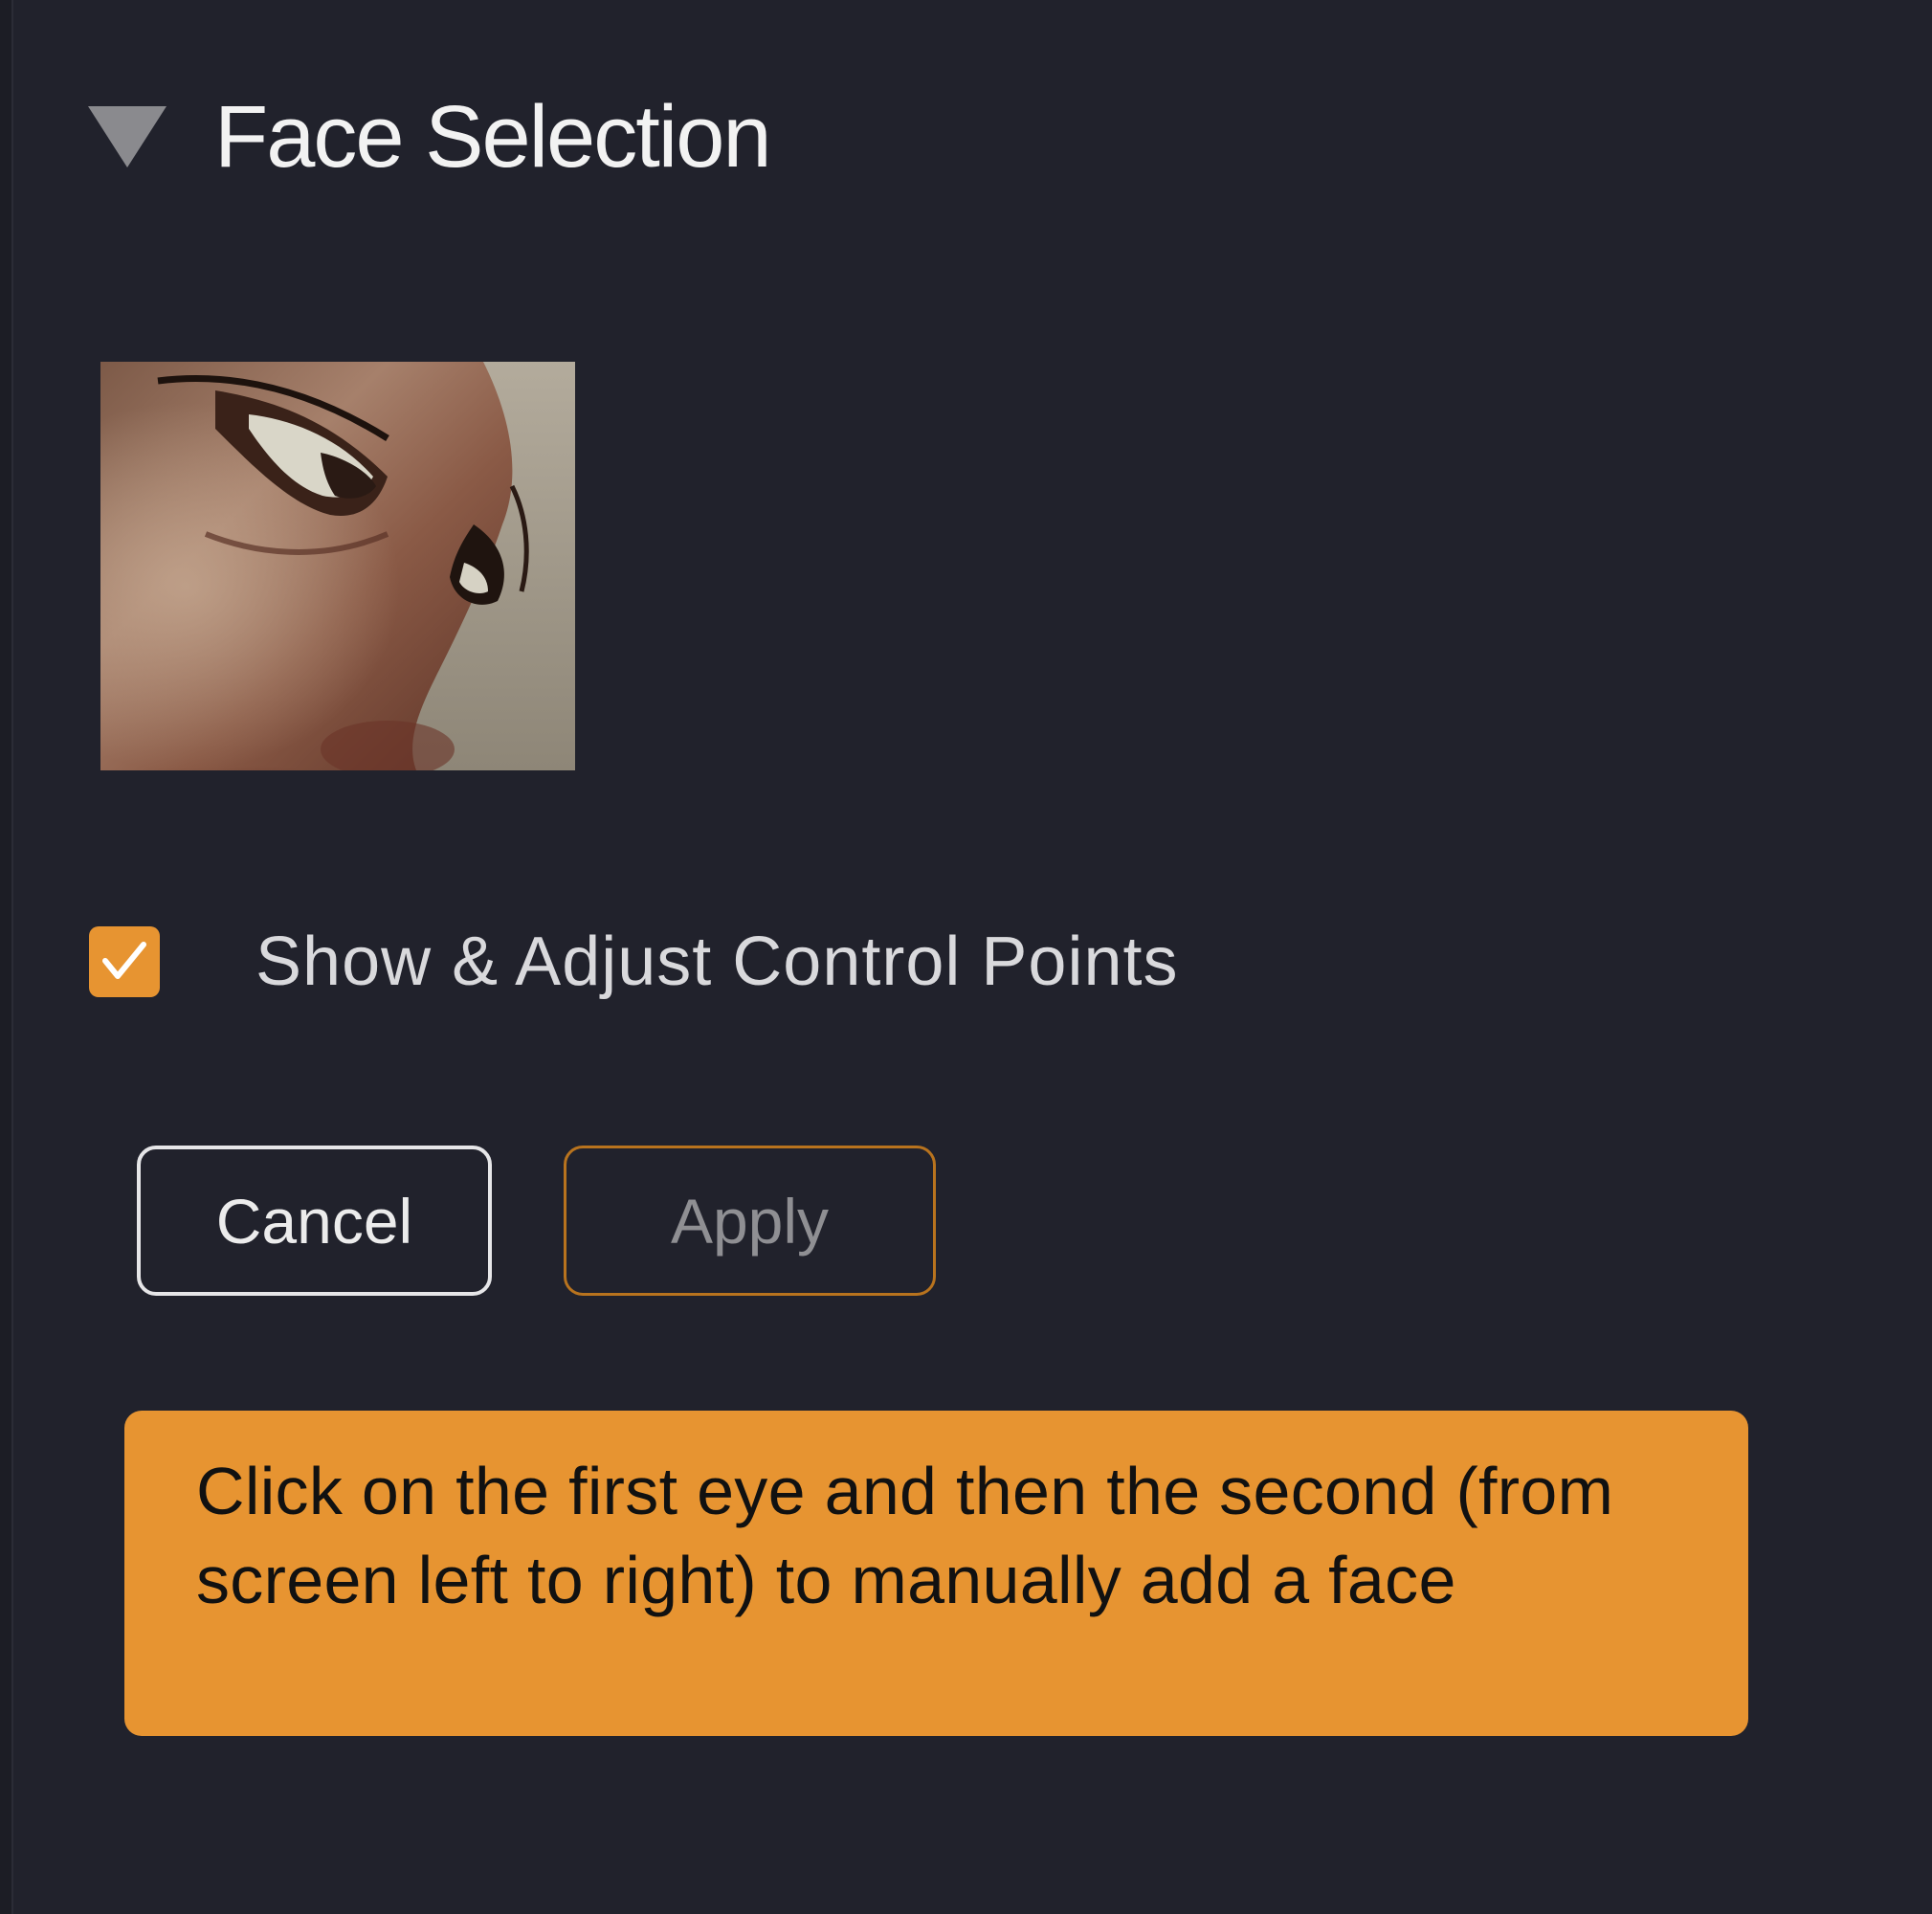  I want to click on control-points-label: Show & Adjust Control Points, so click(717, 962).